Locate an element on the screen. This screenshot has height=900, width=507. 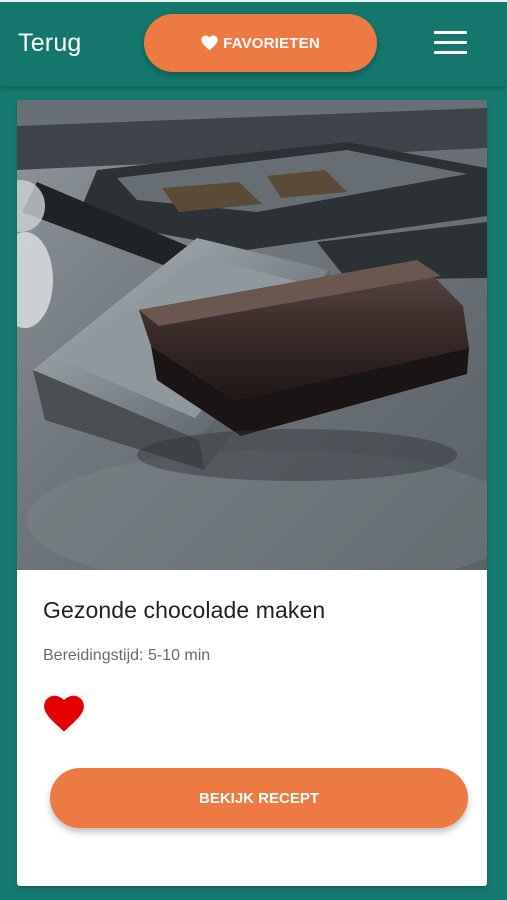
view-recipe-button: BEKIJK RECEPT is located at coordinates (259, 798).